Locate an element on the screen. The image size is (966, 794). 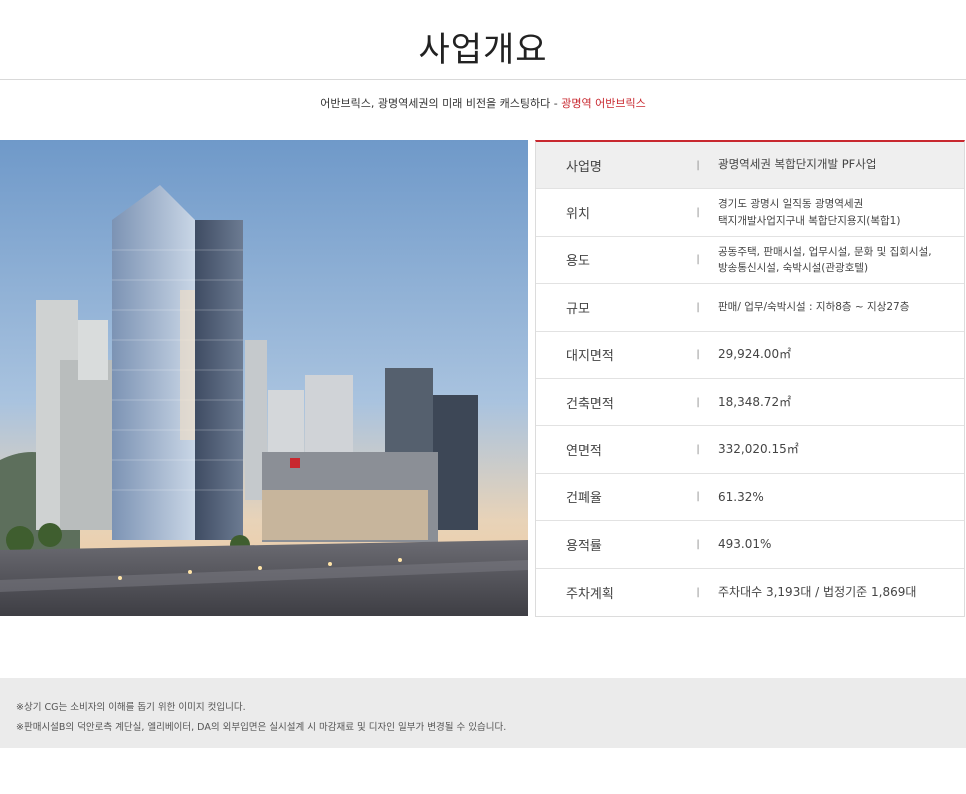
spec-label: 용적률 is located at coordinates (584, 546).